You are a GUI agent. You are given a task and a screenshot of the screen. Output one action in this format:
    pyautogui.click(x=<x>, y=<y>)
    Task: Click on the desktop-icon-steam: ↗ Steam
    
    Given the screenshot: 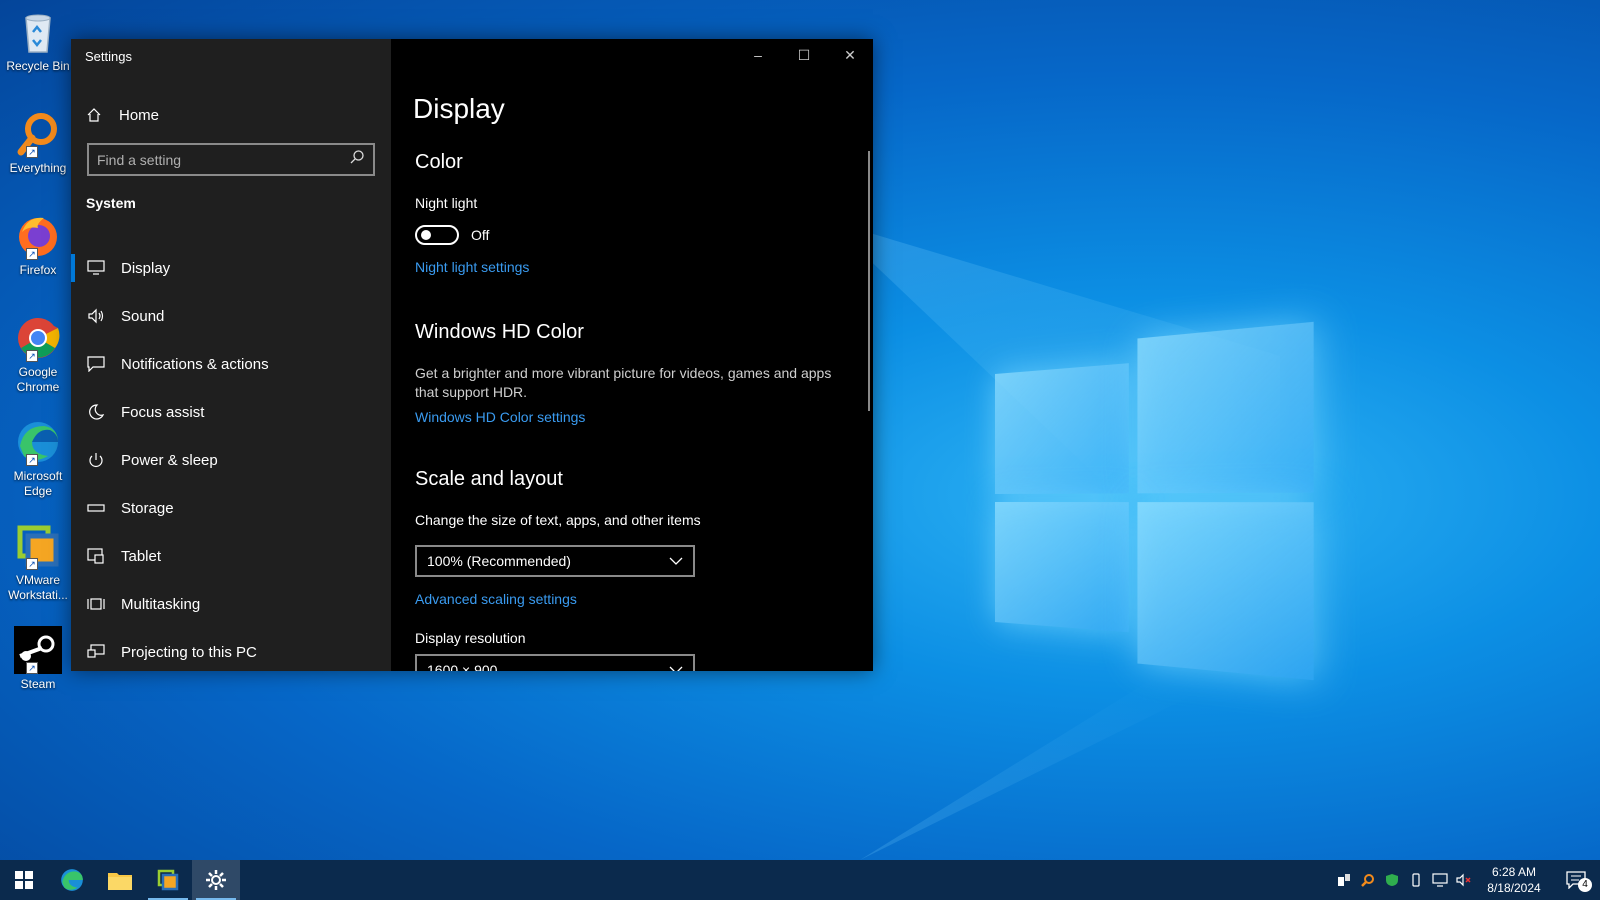 What is the action you would take?
    pyautogui.click(x=38, y=659)
    